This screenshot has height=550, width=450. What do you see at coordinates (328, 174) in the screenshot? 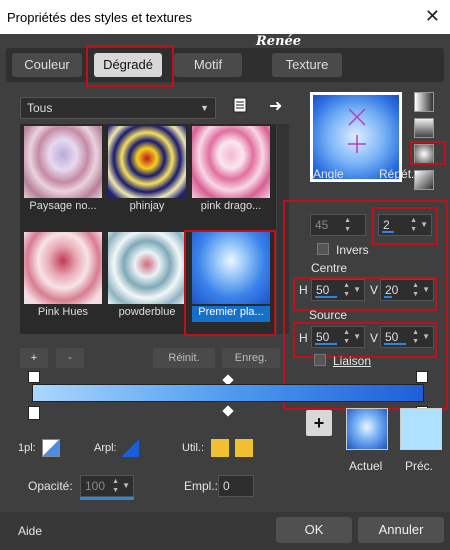
I see `angle-label: Angle` at bounding box center [328, 174].